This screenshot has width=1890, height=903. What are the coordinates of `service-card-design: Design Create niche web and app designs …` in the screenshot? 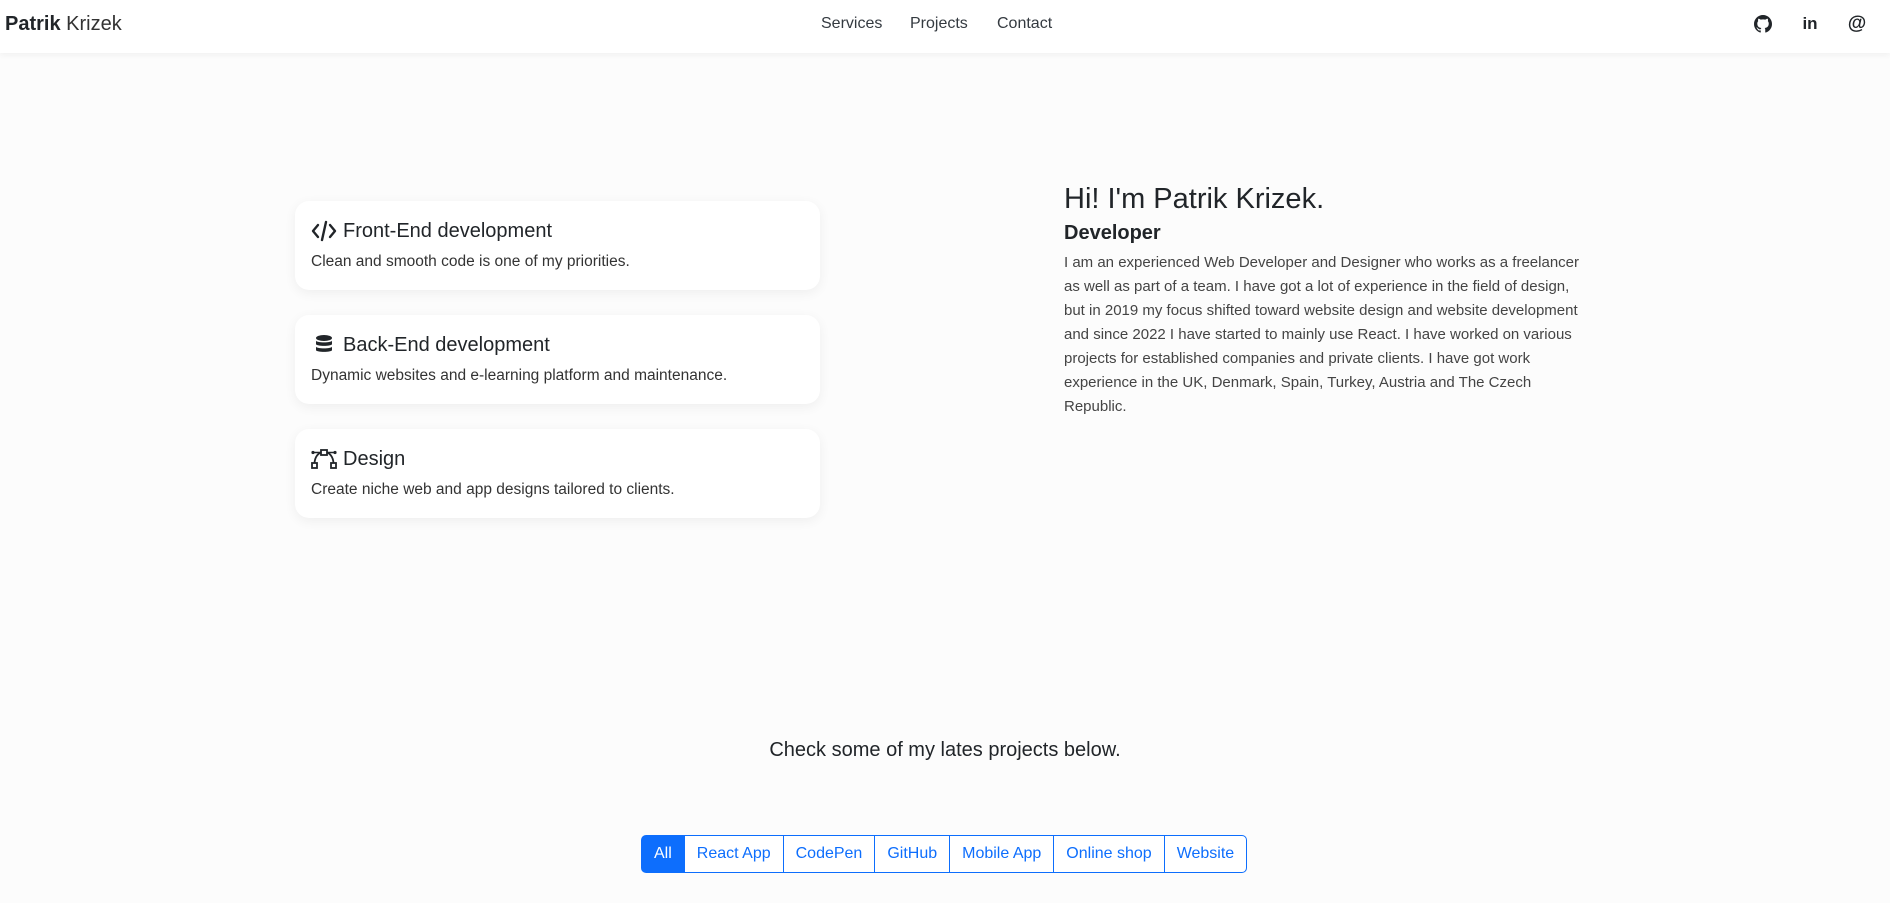 It's located at (557, 473).